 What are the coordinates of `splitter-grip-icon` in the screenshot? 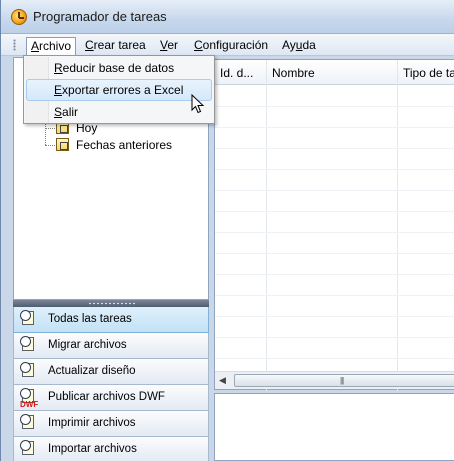 It's located at (112, 303).